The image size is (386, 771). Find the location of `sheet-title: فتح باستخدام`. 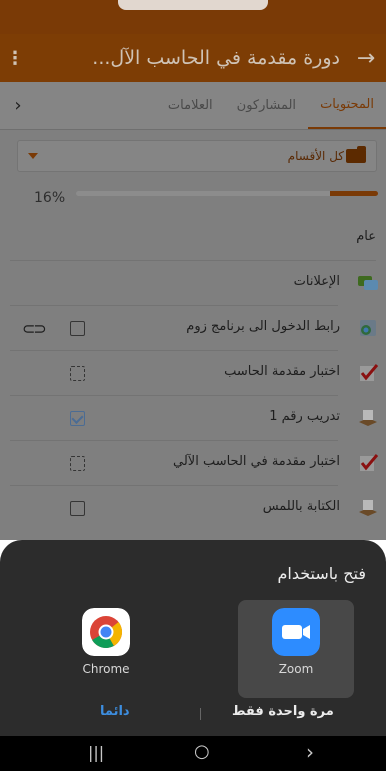

sheet-title: فتح باستخدام is located at coordinates (321, 573).